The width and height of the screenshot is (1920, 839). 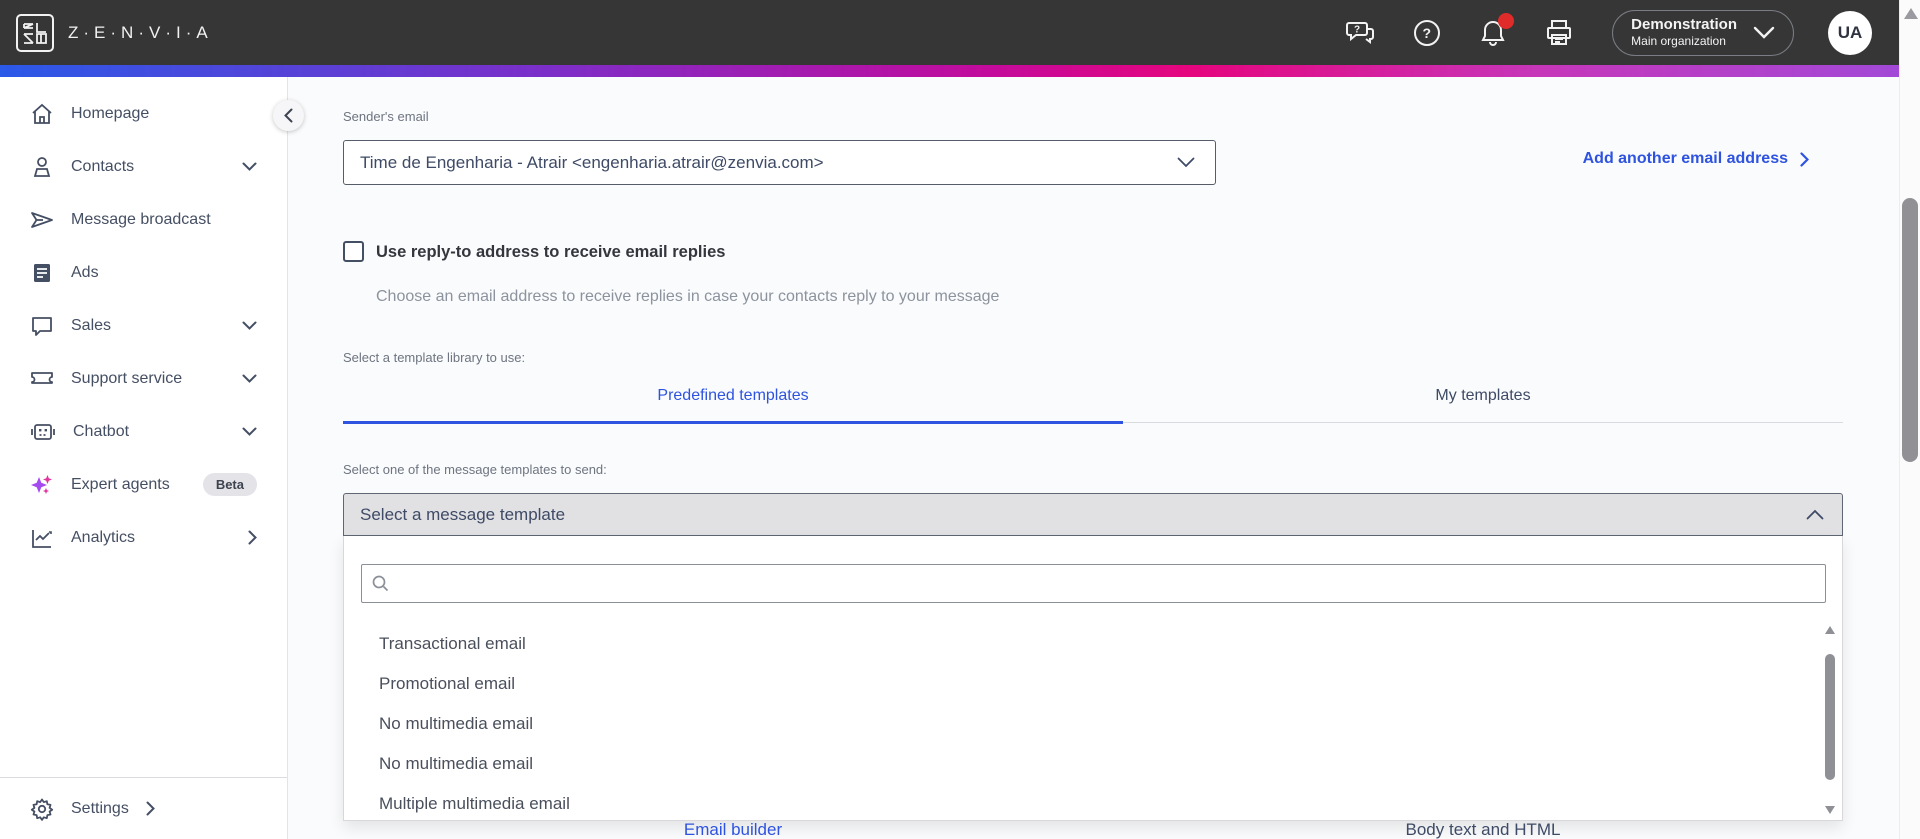 What do you see at coordinates (42, 113) in the screenshot?
I see `home-icon` at bounding box center [42, 113].